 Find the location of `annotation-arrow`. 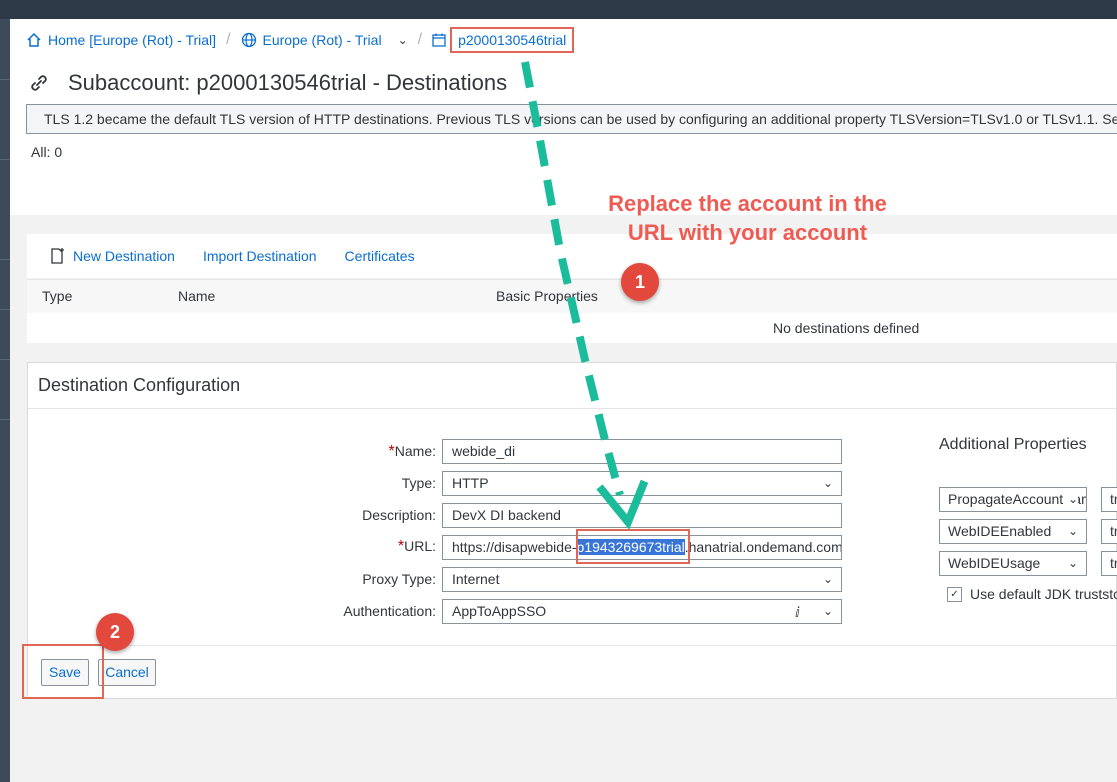

annotation-arrow is located at coordinates (585, 295).